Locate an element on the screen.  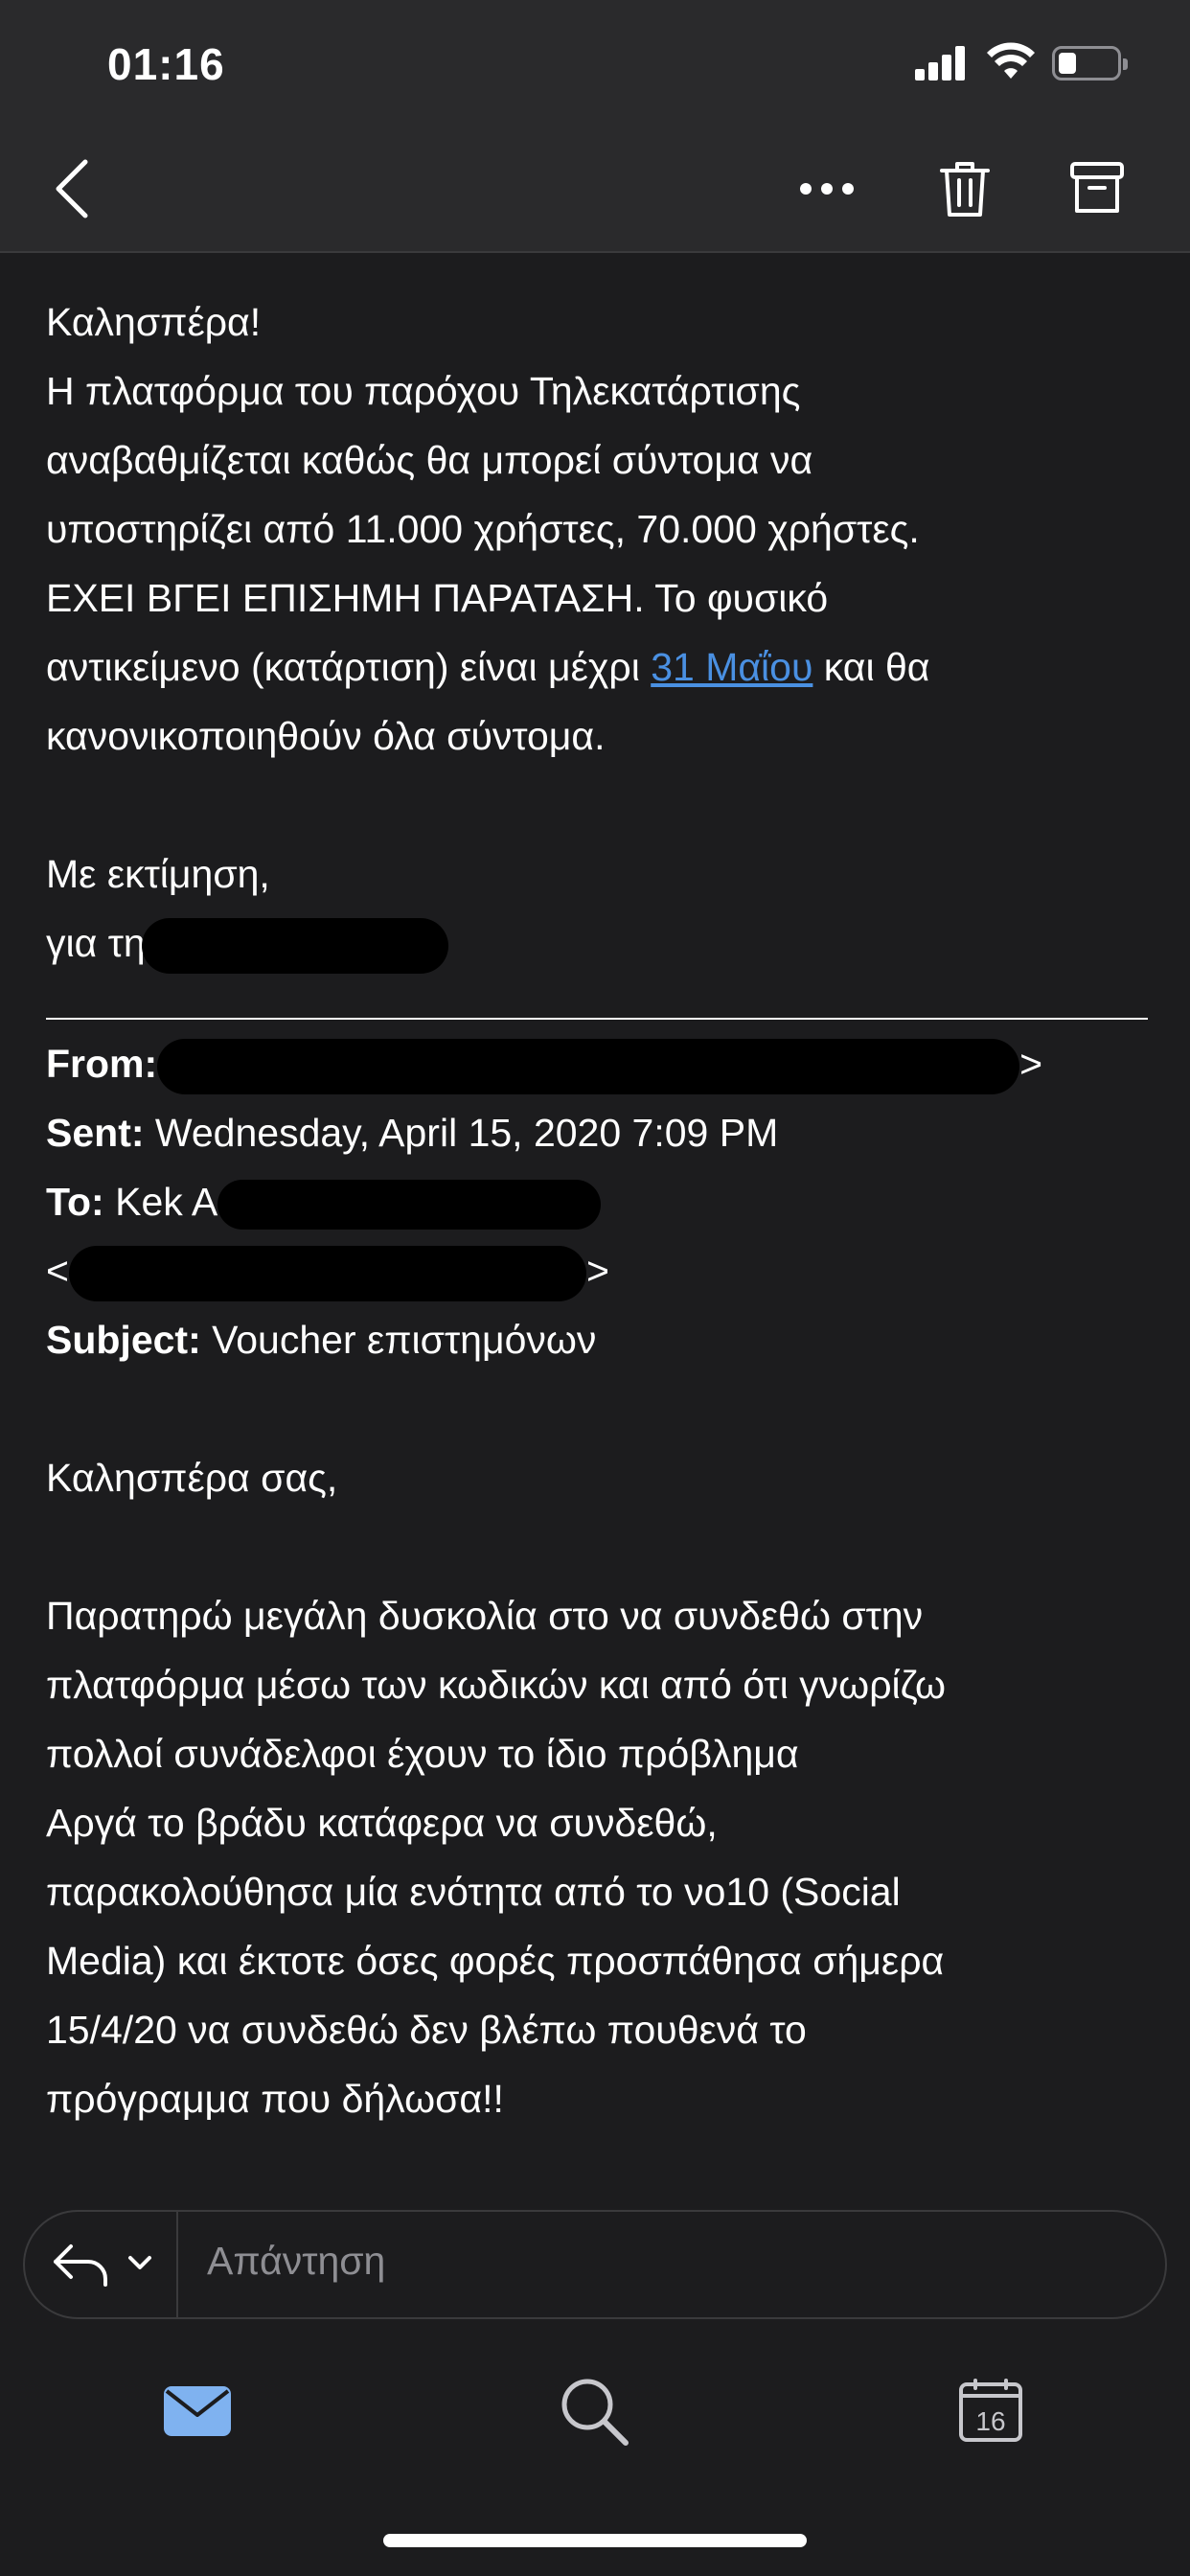
quote-divider is located at coordinates (597, 1019).